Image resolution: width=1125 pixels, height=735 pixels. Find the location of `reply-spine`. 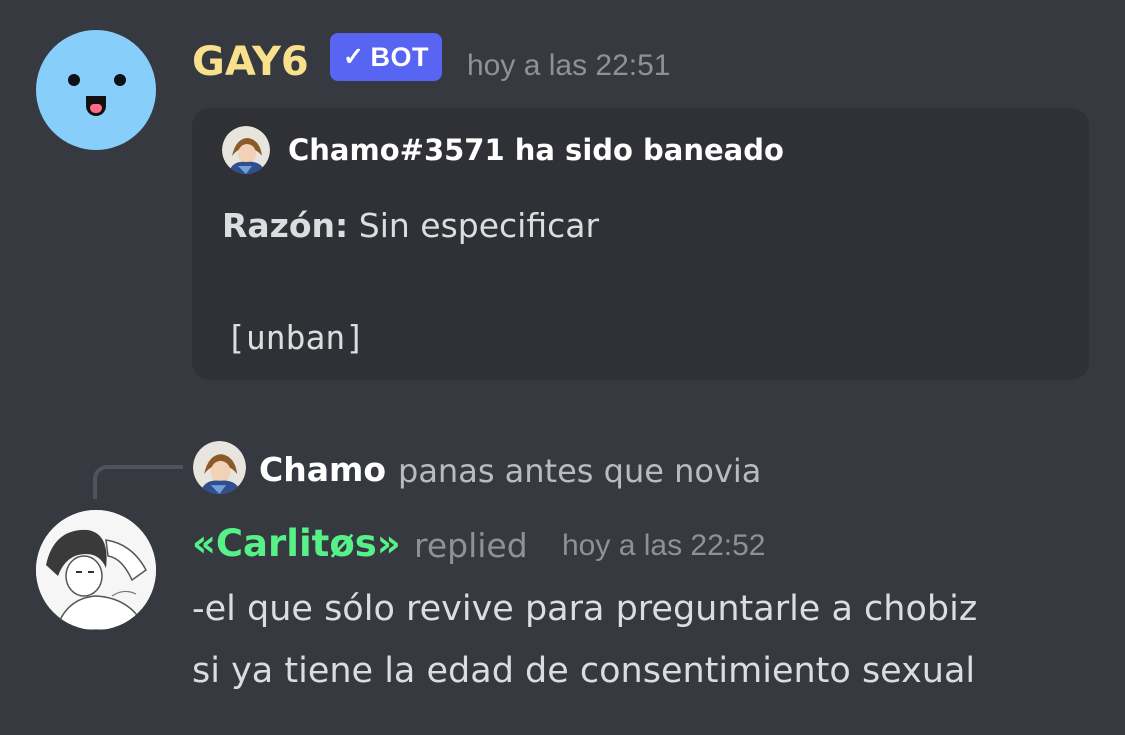

reply-spine is located at coordinates (138, 482).